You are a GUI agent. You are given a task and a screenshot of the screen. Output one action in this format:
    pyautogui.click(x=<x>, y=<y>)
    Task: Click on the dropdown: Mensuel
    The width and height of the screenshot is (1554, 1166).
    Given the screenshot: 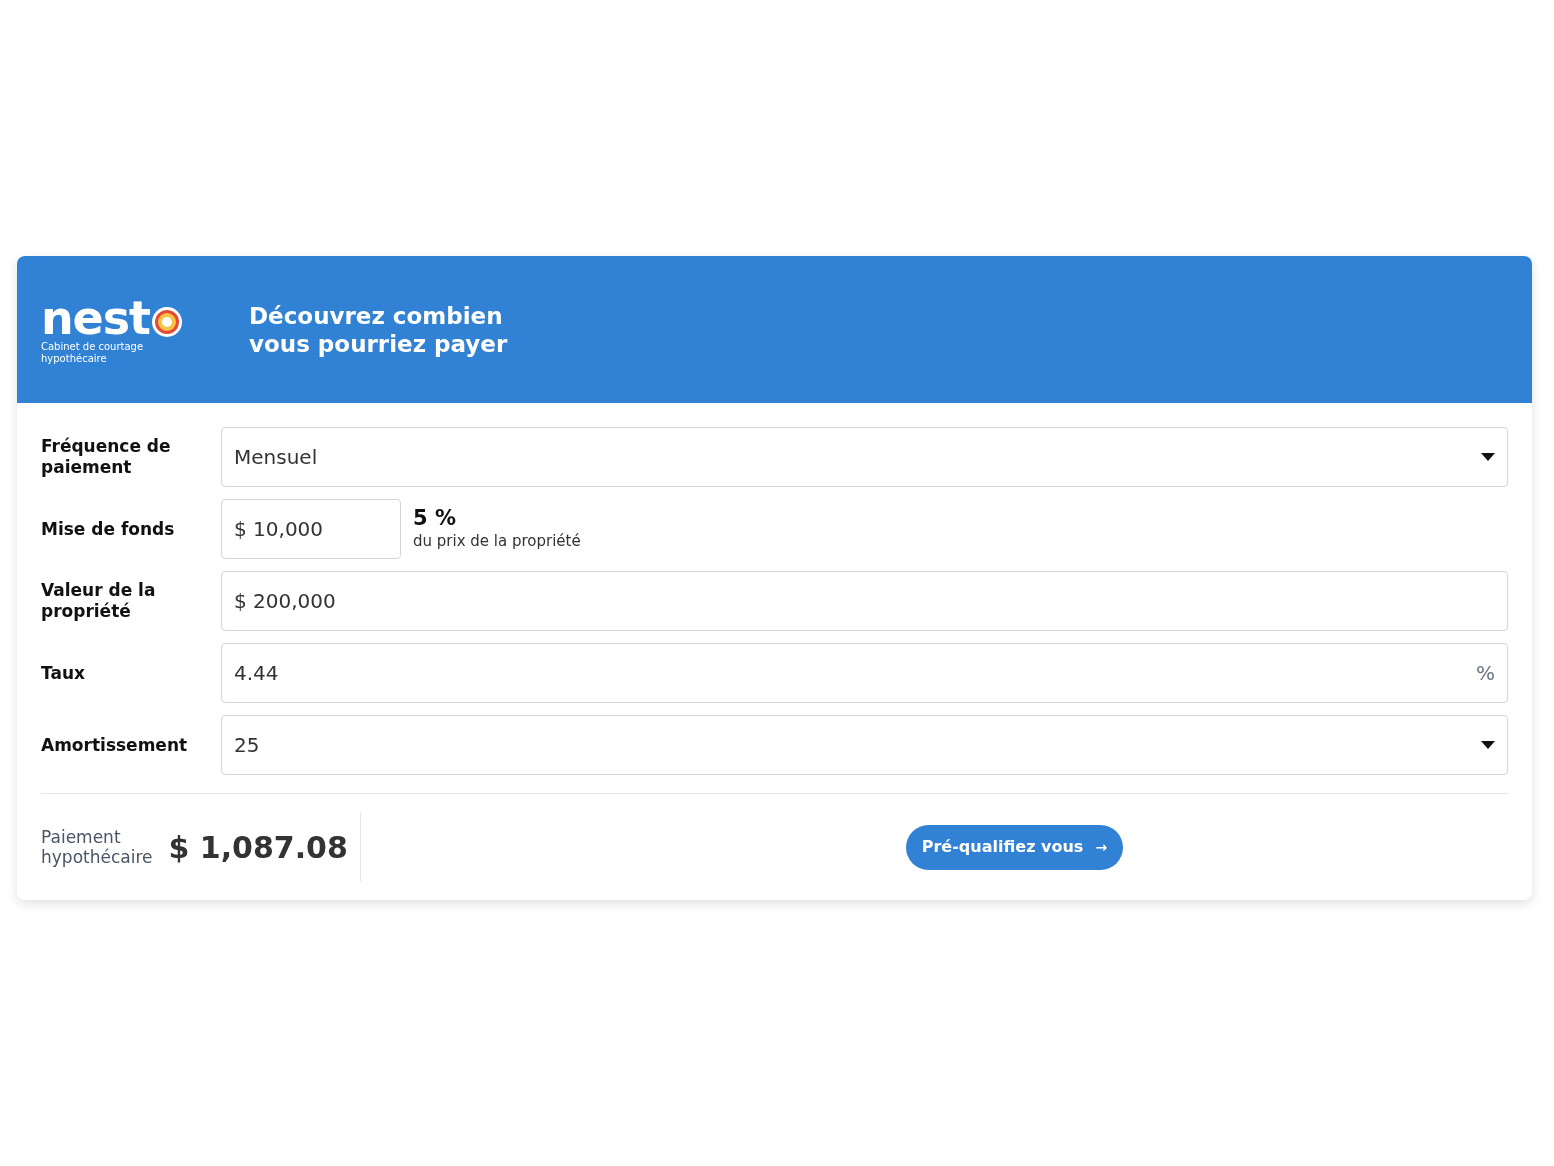 What is the action you would take?
    pyautogui.click(x=864, y=457)
    